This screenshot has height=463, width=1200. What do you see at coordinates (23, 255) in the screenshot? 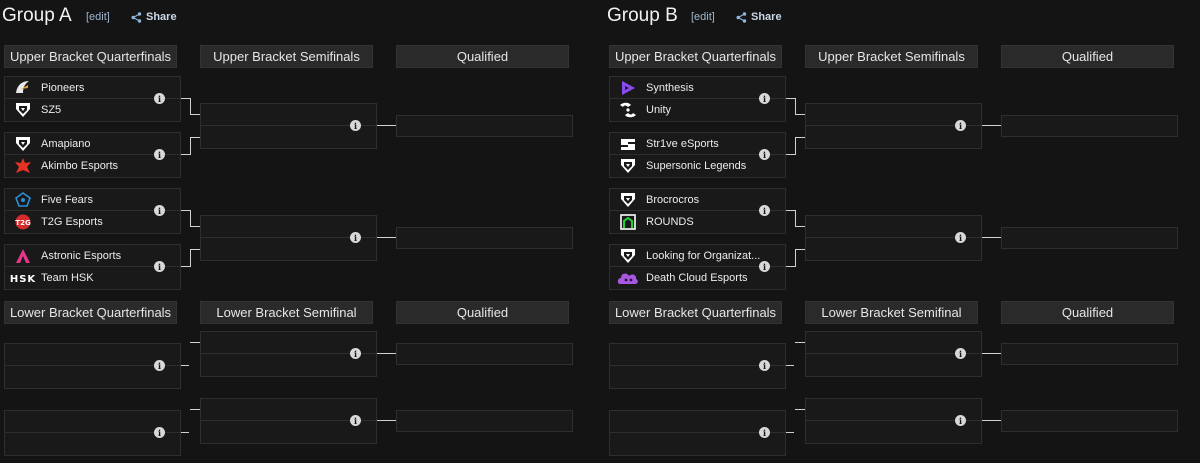
I see `astronic-icon` at bounding box center [23, 255].